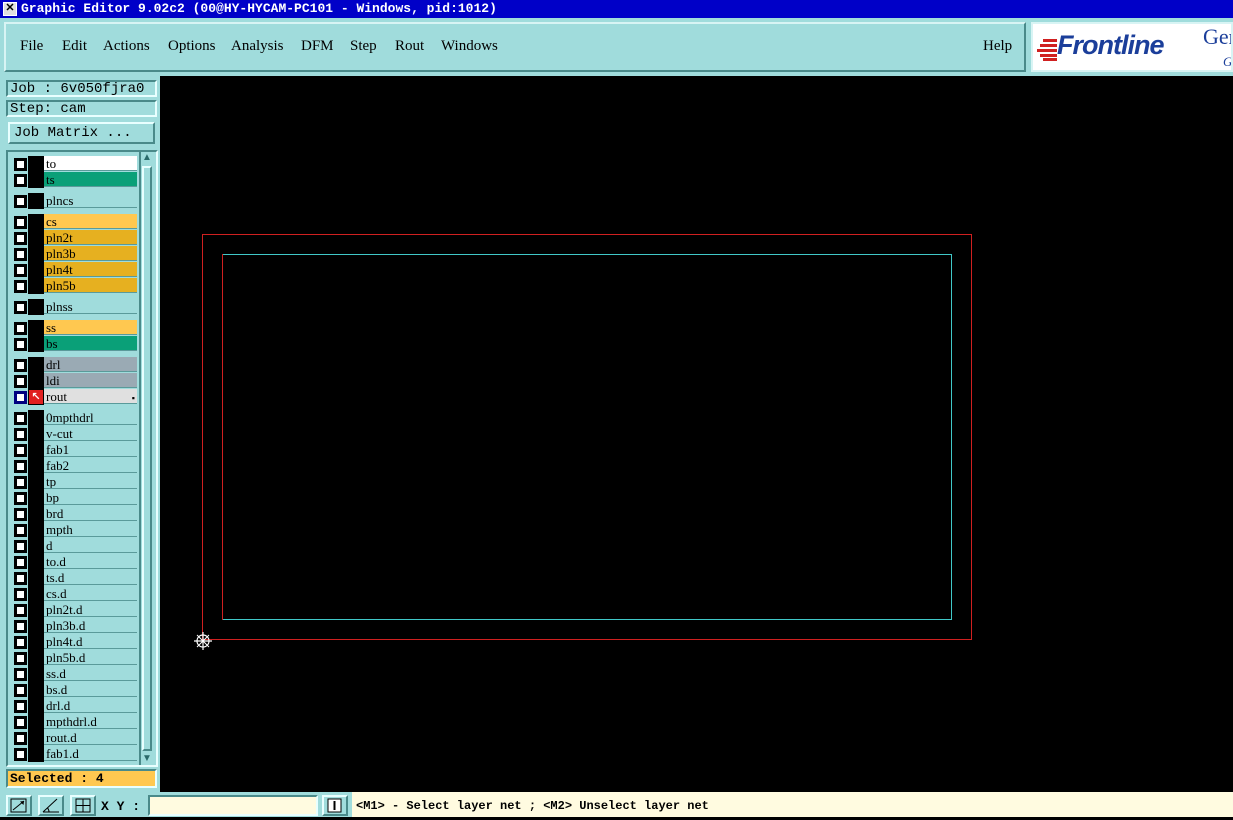 Image resolution: width=1233 pixels, height=820 pixels. What do you see at coordinates (192, 46) in the screenshot?
I see `menu-options: Options` at bounding box center [192, 46].